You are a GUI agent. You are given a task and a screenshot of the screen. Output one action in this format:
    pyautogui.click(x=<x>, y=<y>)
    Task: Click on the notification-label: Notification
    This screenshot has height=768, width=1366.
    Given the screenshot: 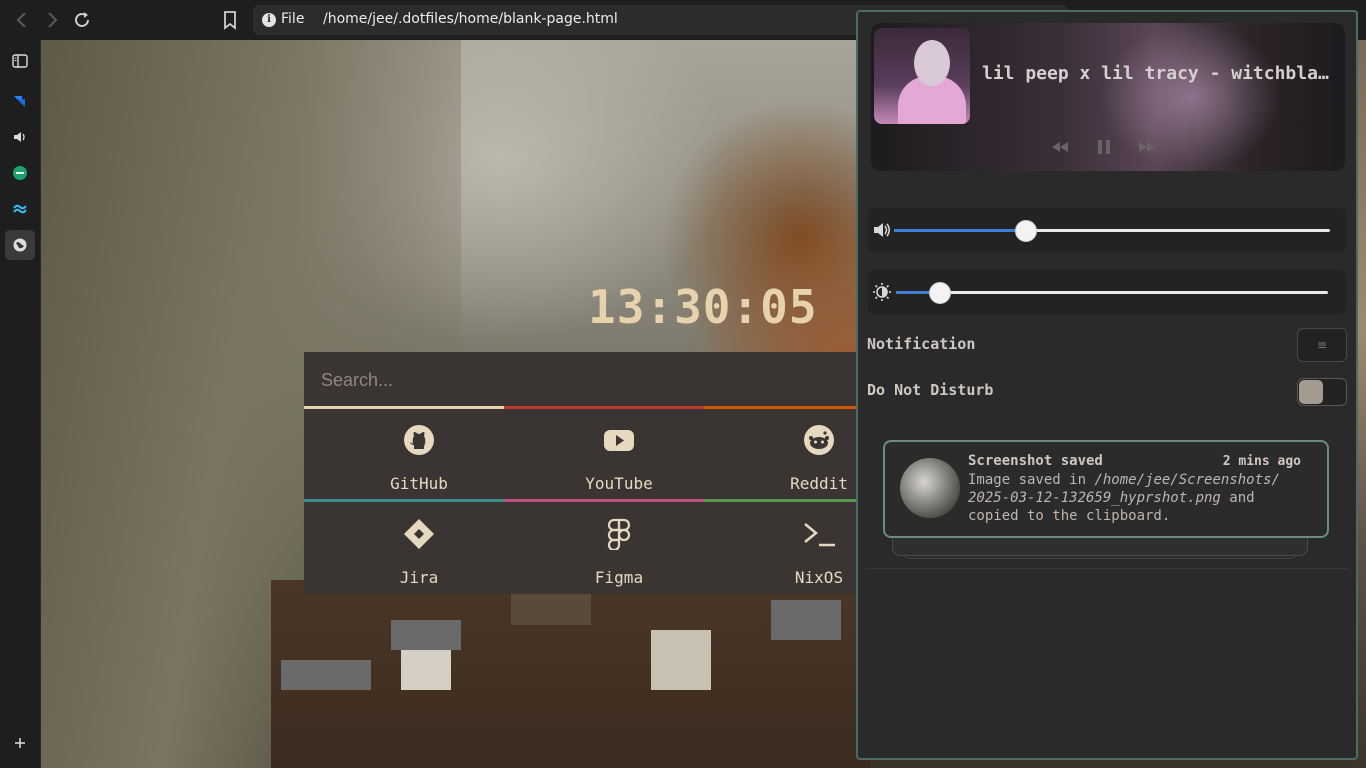 What is the action you would take?
    pyautogui.click(x=921, y=344)
    